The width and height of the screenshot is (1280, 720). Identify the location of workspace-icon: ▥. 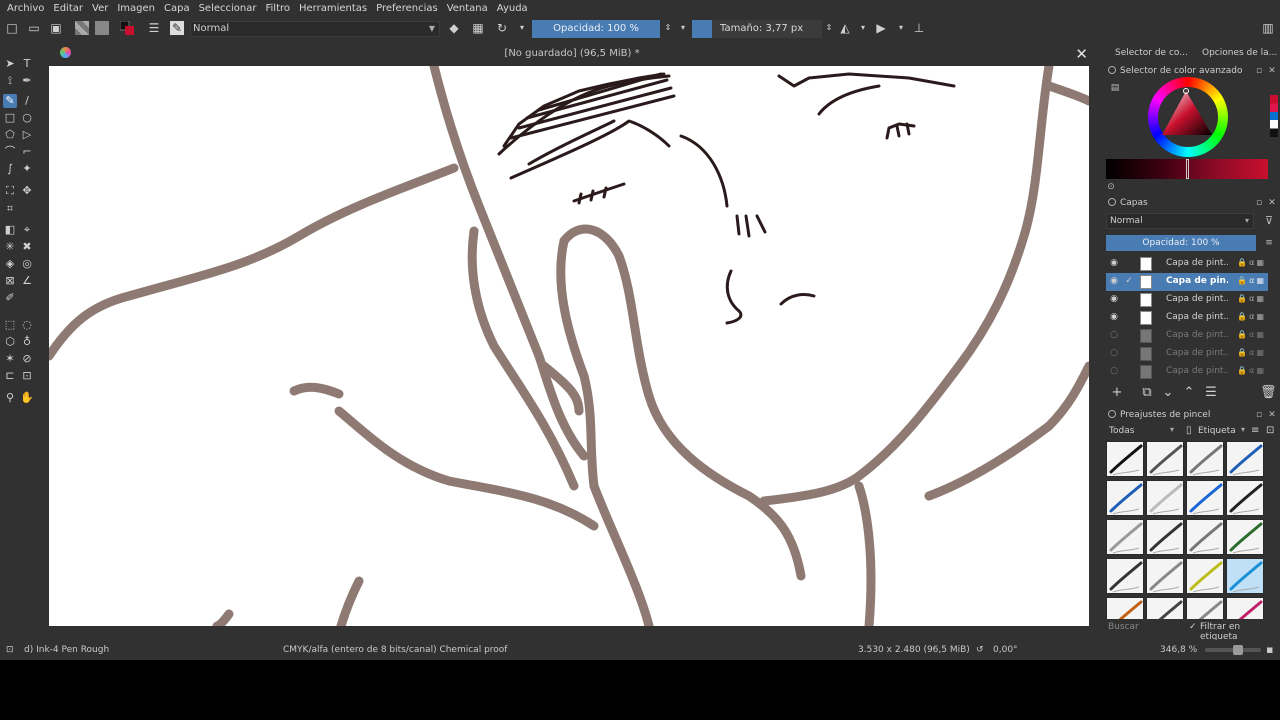
(1268, 28).